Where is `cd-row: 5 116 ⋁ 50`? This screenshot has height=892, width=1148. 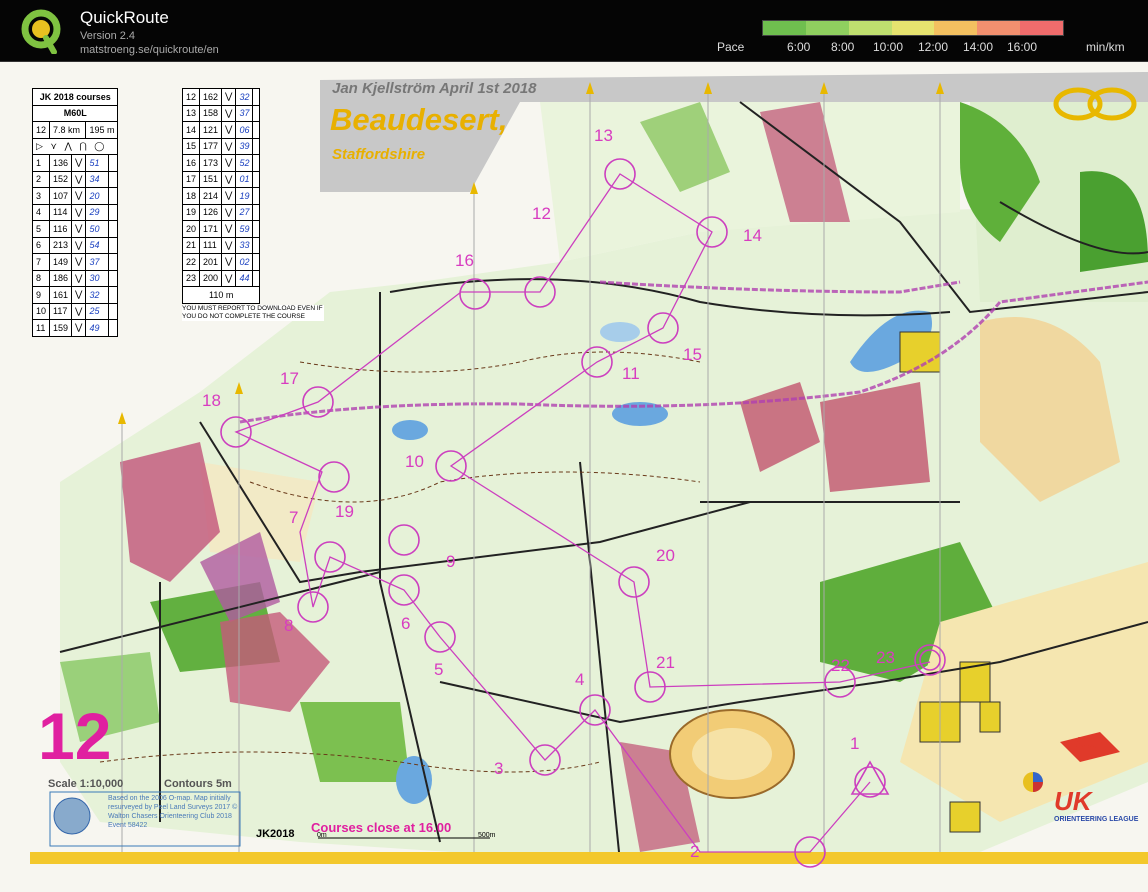 cd-row: 5 116 ⋁ 50 is located at coordinates (75, 229).